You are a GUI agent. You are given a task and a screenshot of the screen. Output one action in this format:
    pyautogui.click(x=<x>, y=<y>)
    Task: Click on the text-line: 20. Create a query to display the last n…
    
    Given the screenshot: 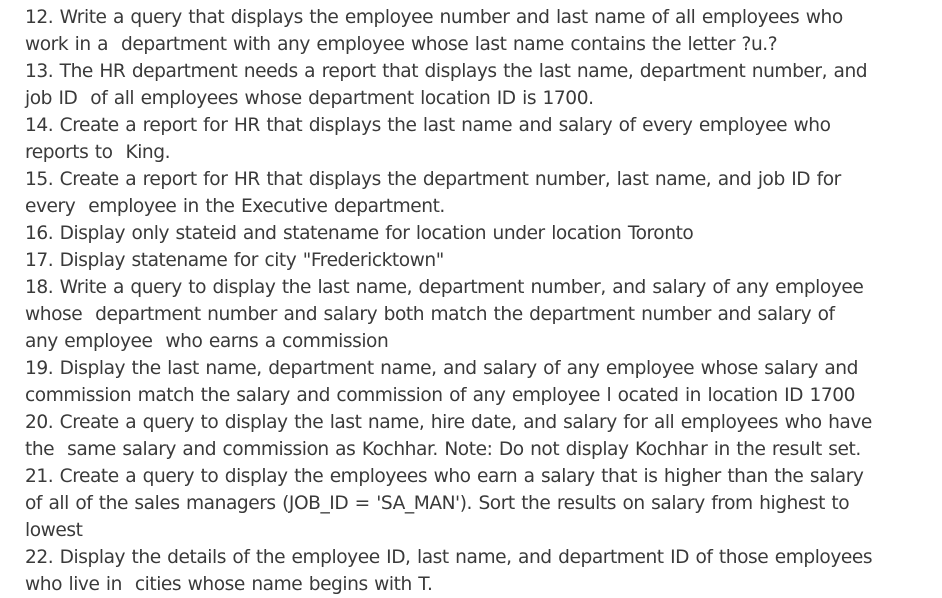 What is the action you would take?
    pyautogui.click(x=448, y=422)
    